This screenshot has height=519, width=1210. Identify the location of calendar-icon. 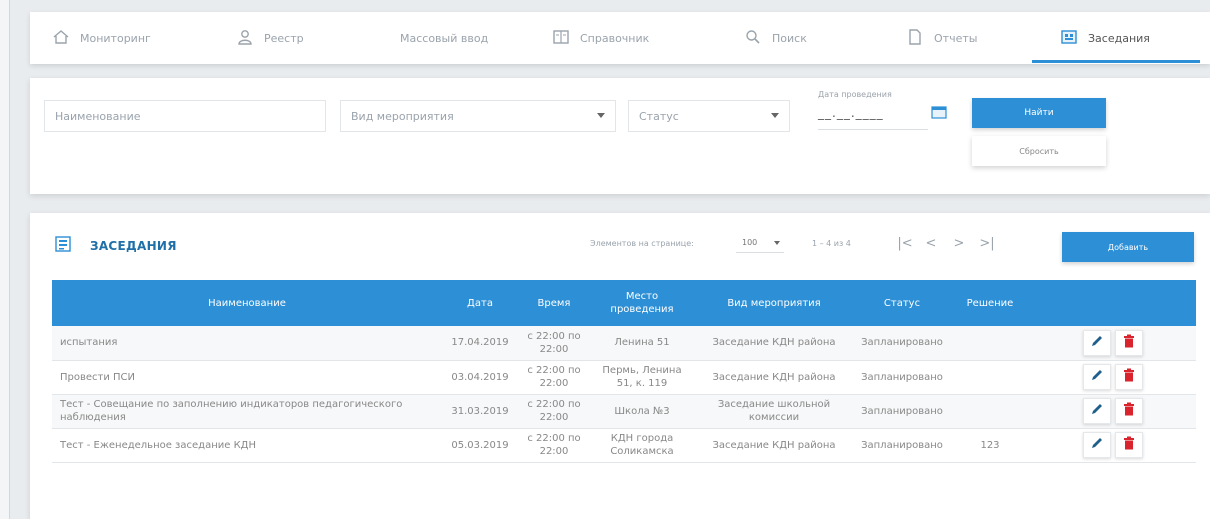
(939, 113).